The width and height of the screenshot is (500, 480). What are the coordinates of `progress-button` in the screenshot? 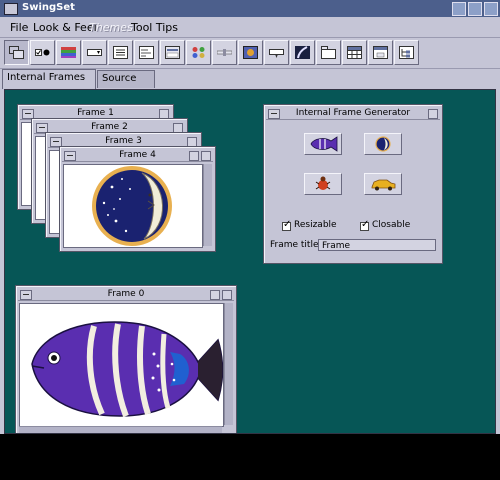 It's located at (302, 52).